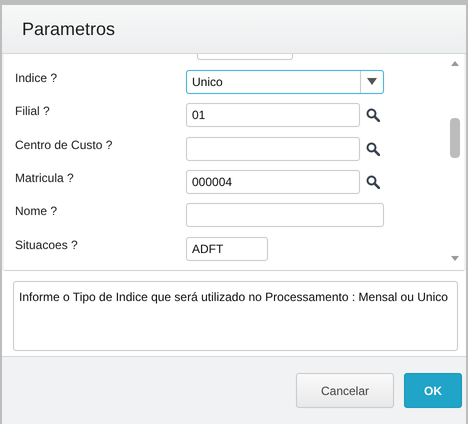 This screenshot has height=424, width=468. What do you see at coordinates (64, 144) in the screenshot?
I see `field-label: Centro de Custo ?` at bounding box center [64, 144].